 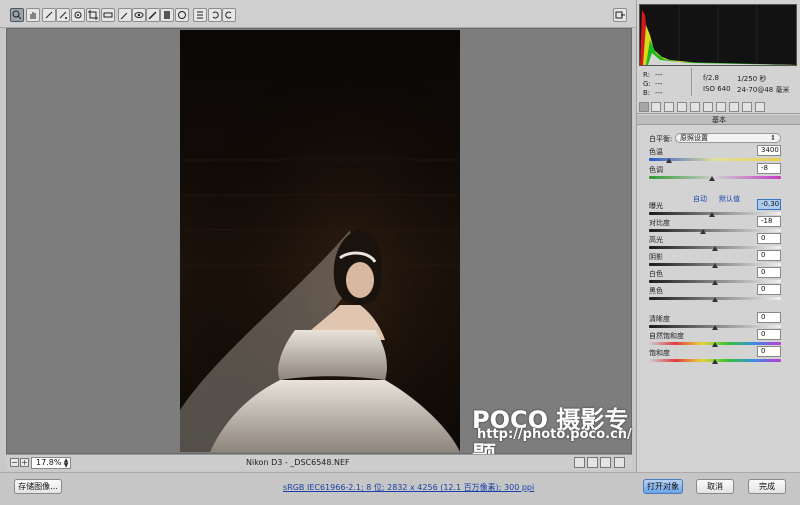 I want to click on histogram, so click(x=718, y=35).